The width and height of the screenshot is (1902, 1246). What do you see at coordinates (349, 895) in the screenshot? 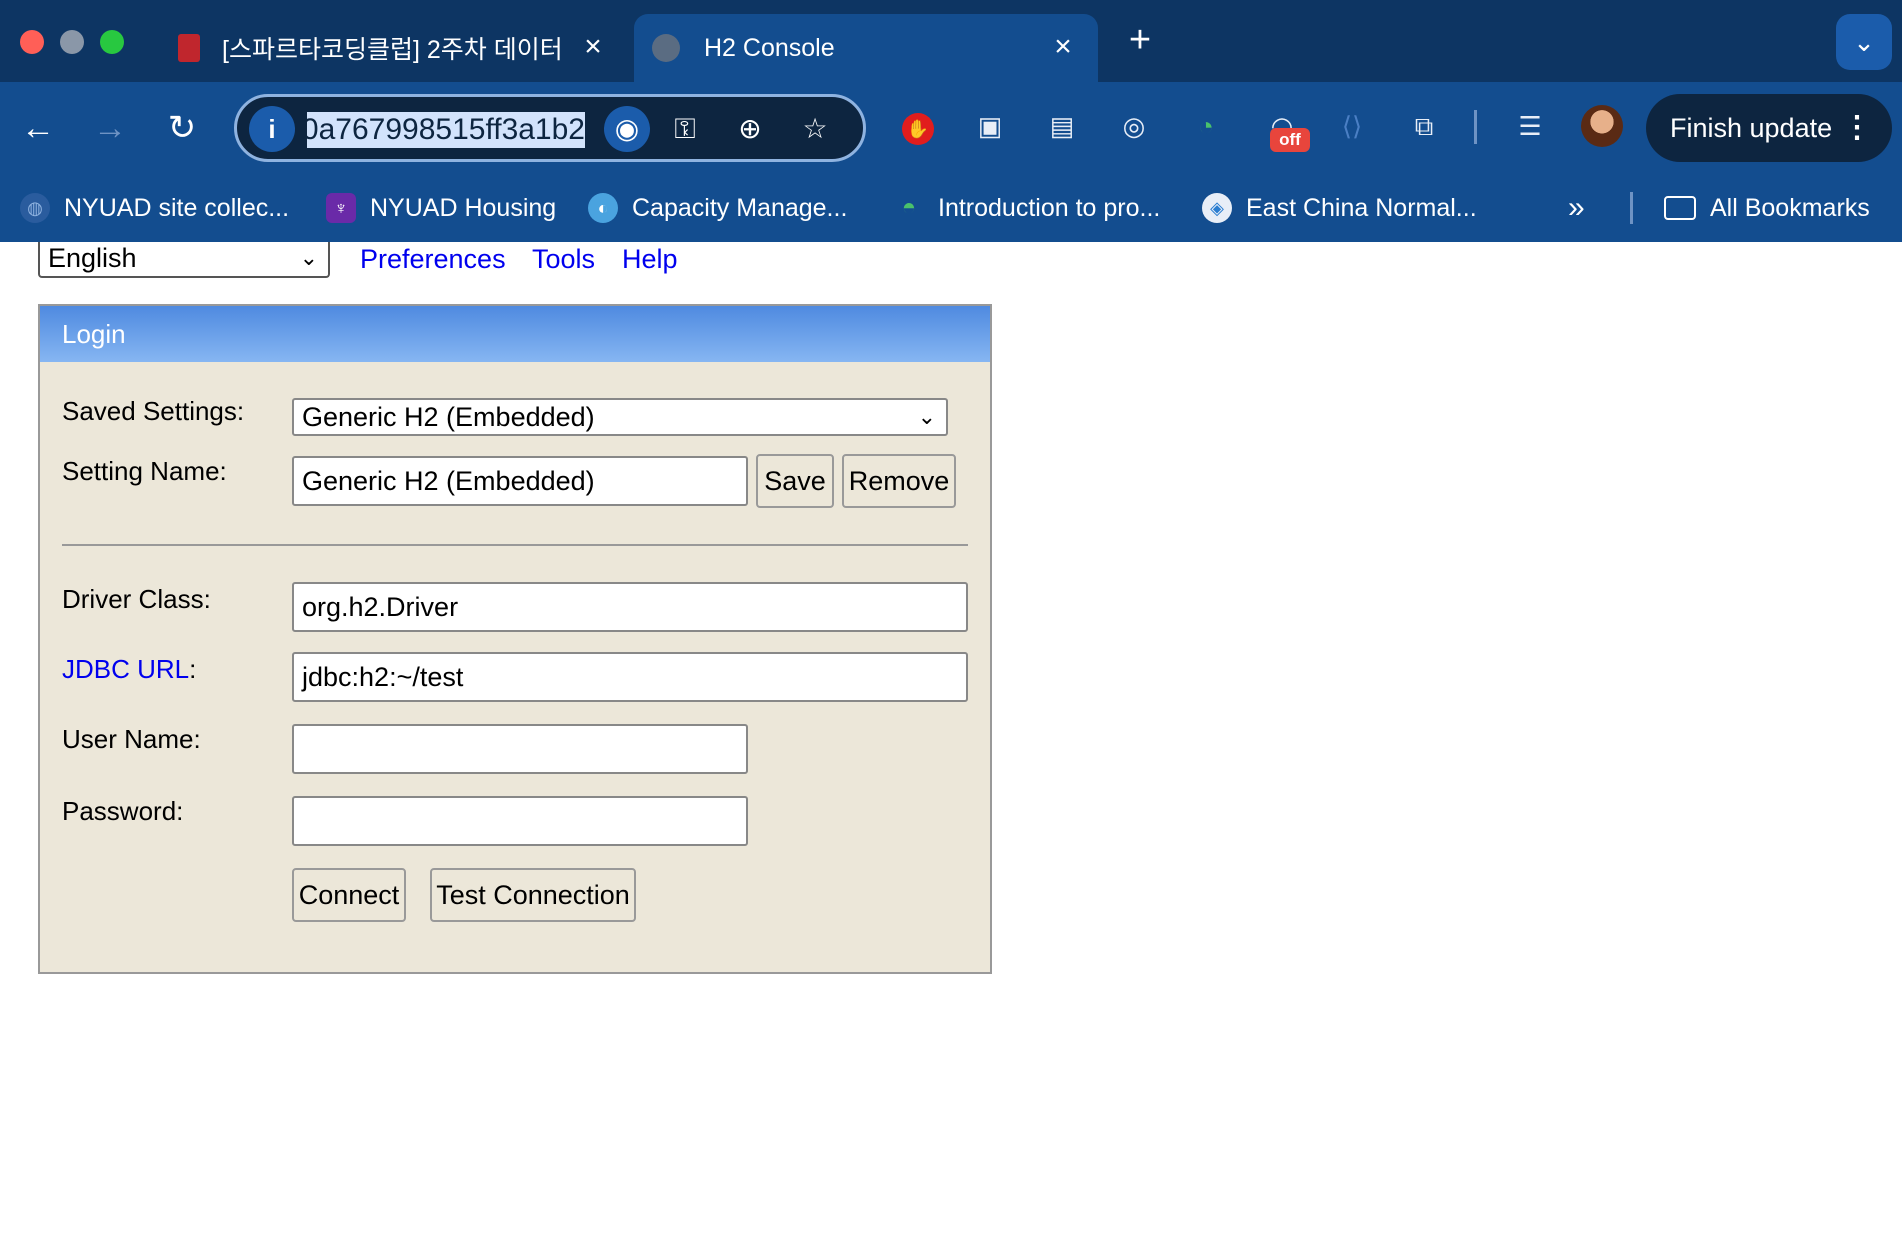
I see `connect-button: Connect` at bounding box center [349, 895].